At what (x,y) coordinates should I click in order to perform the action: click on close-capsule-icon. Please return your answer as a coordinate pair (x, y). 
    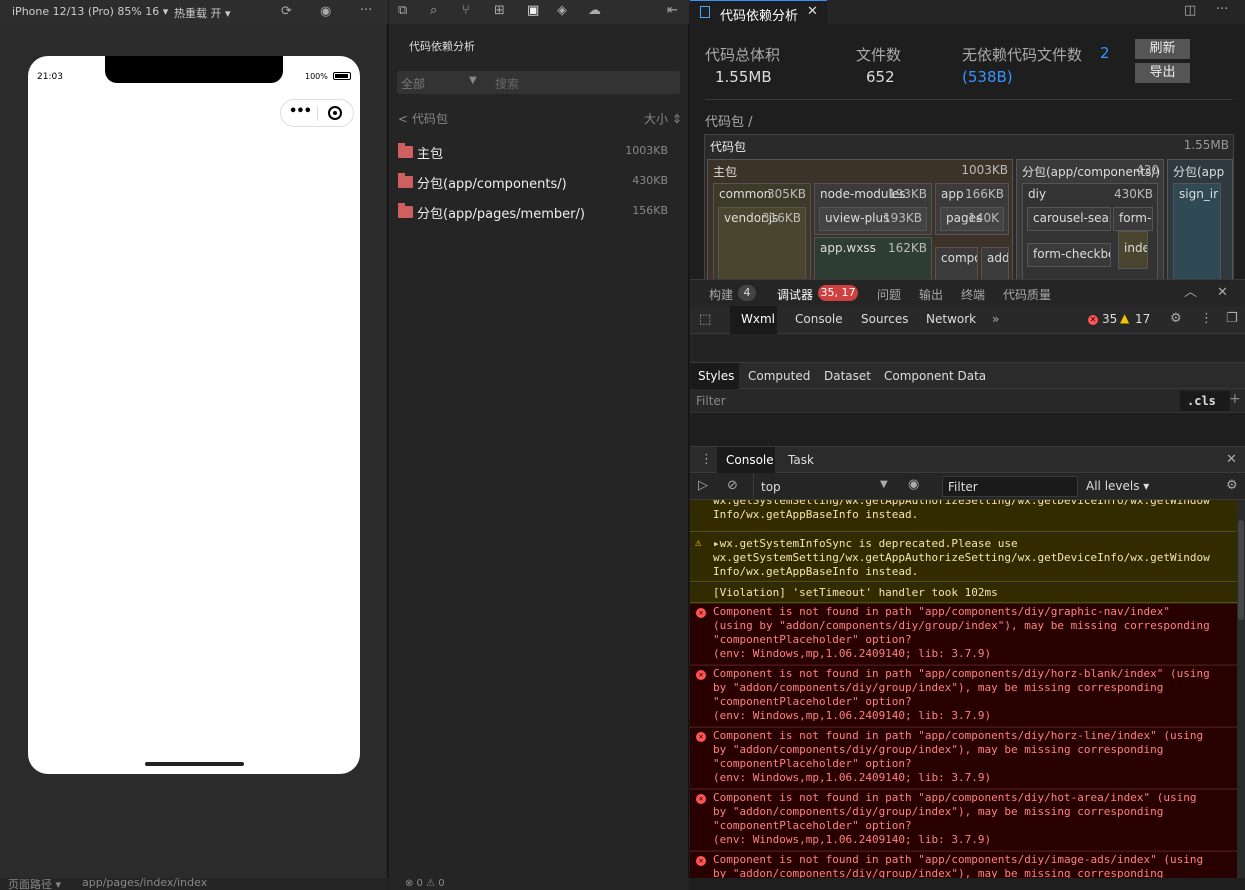
    Looking at the image, I should click on (335, 113).